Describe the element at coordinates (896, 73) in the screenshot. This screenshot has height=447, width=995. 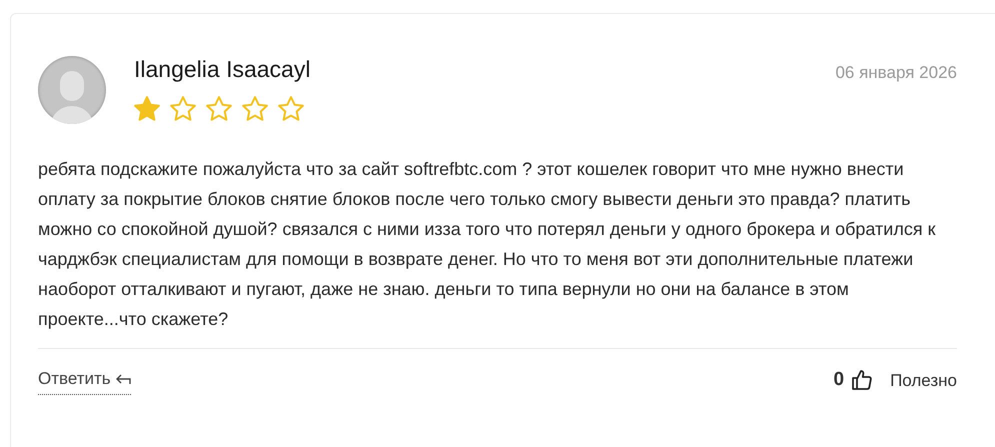
I see `review-date: 06 января 2026` at that location.